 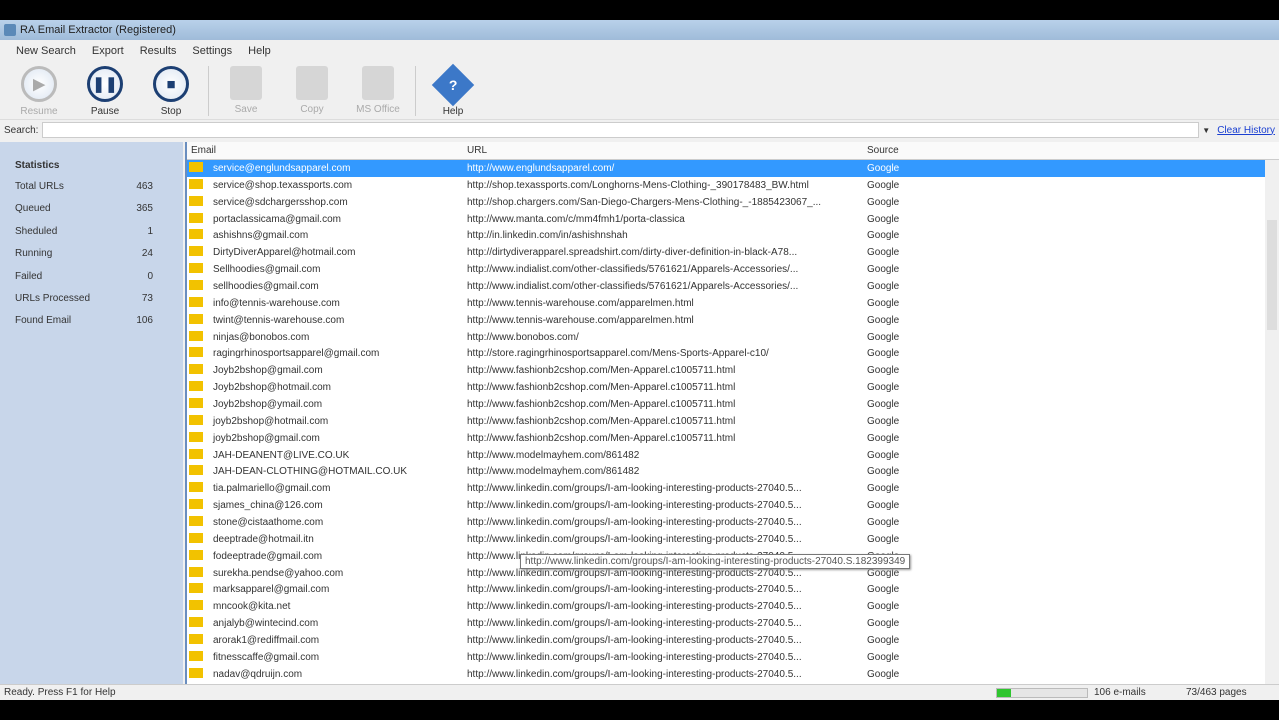 I want to click on status-text: Ready. Press F1 for Help, so click(x=60, y=692).